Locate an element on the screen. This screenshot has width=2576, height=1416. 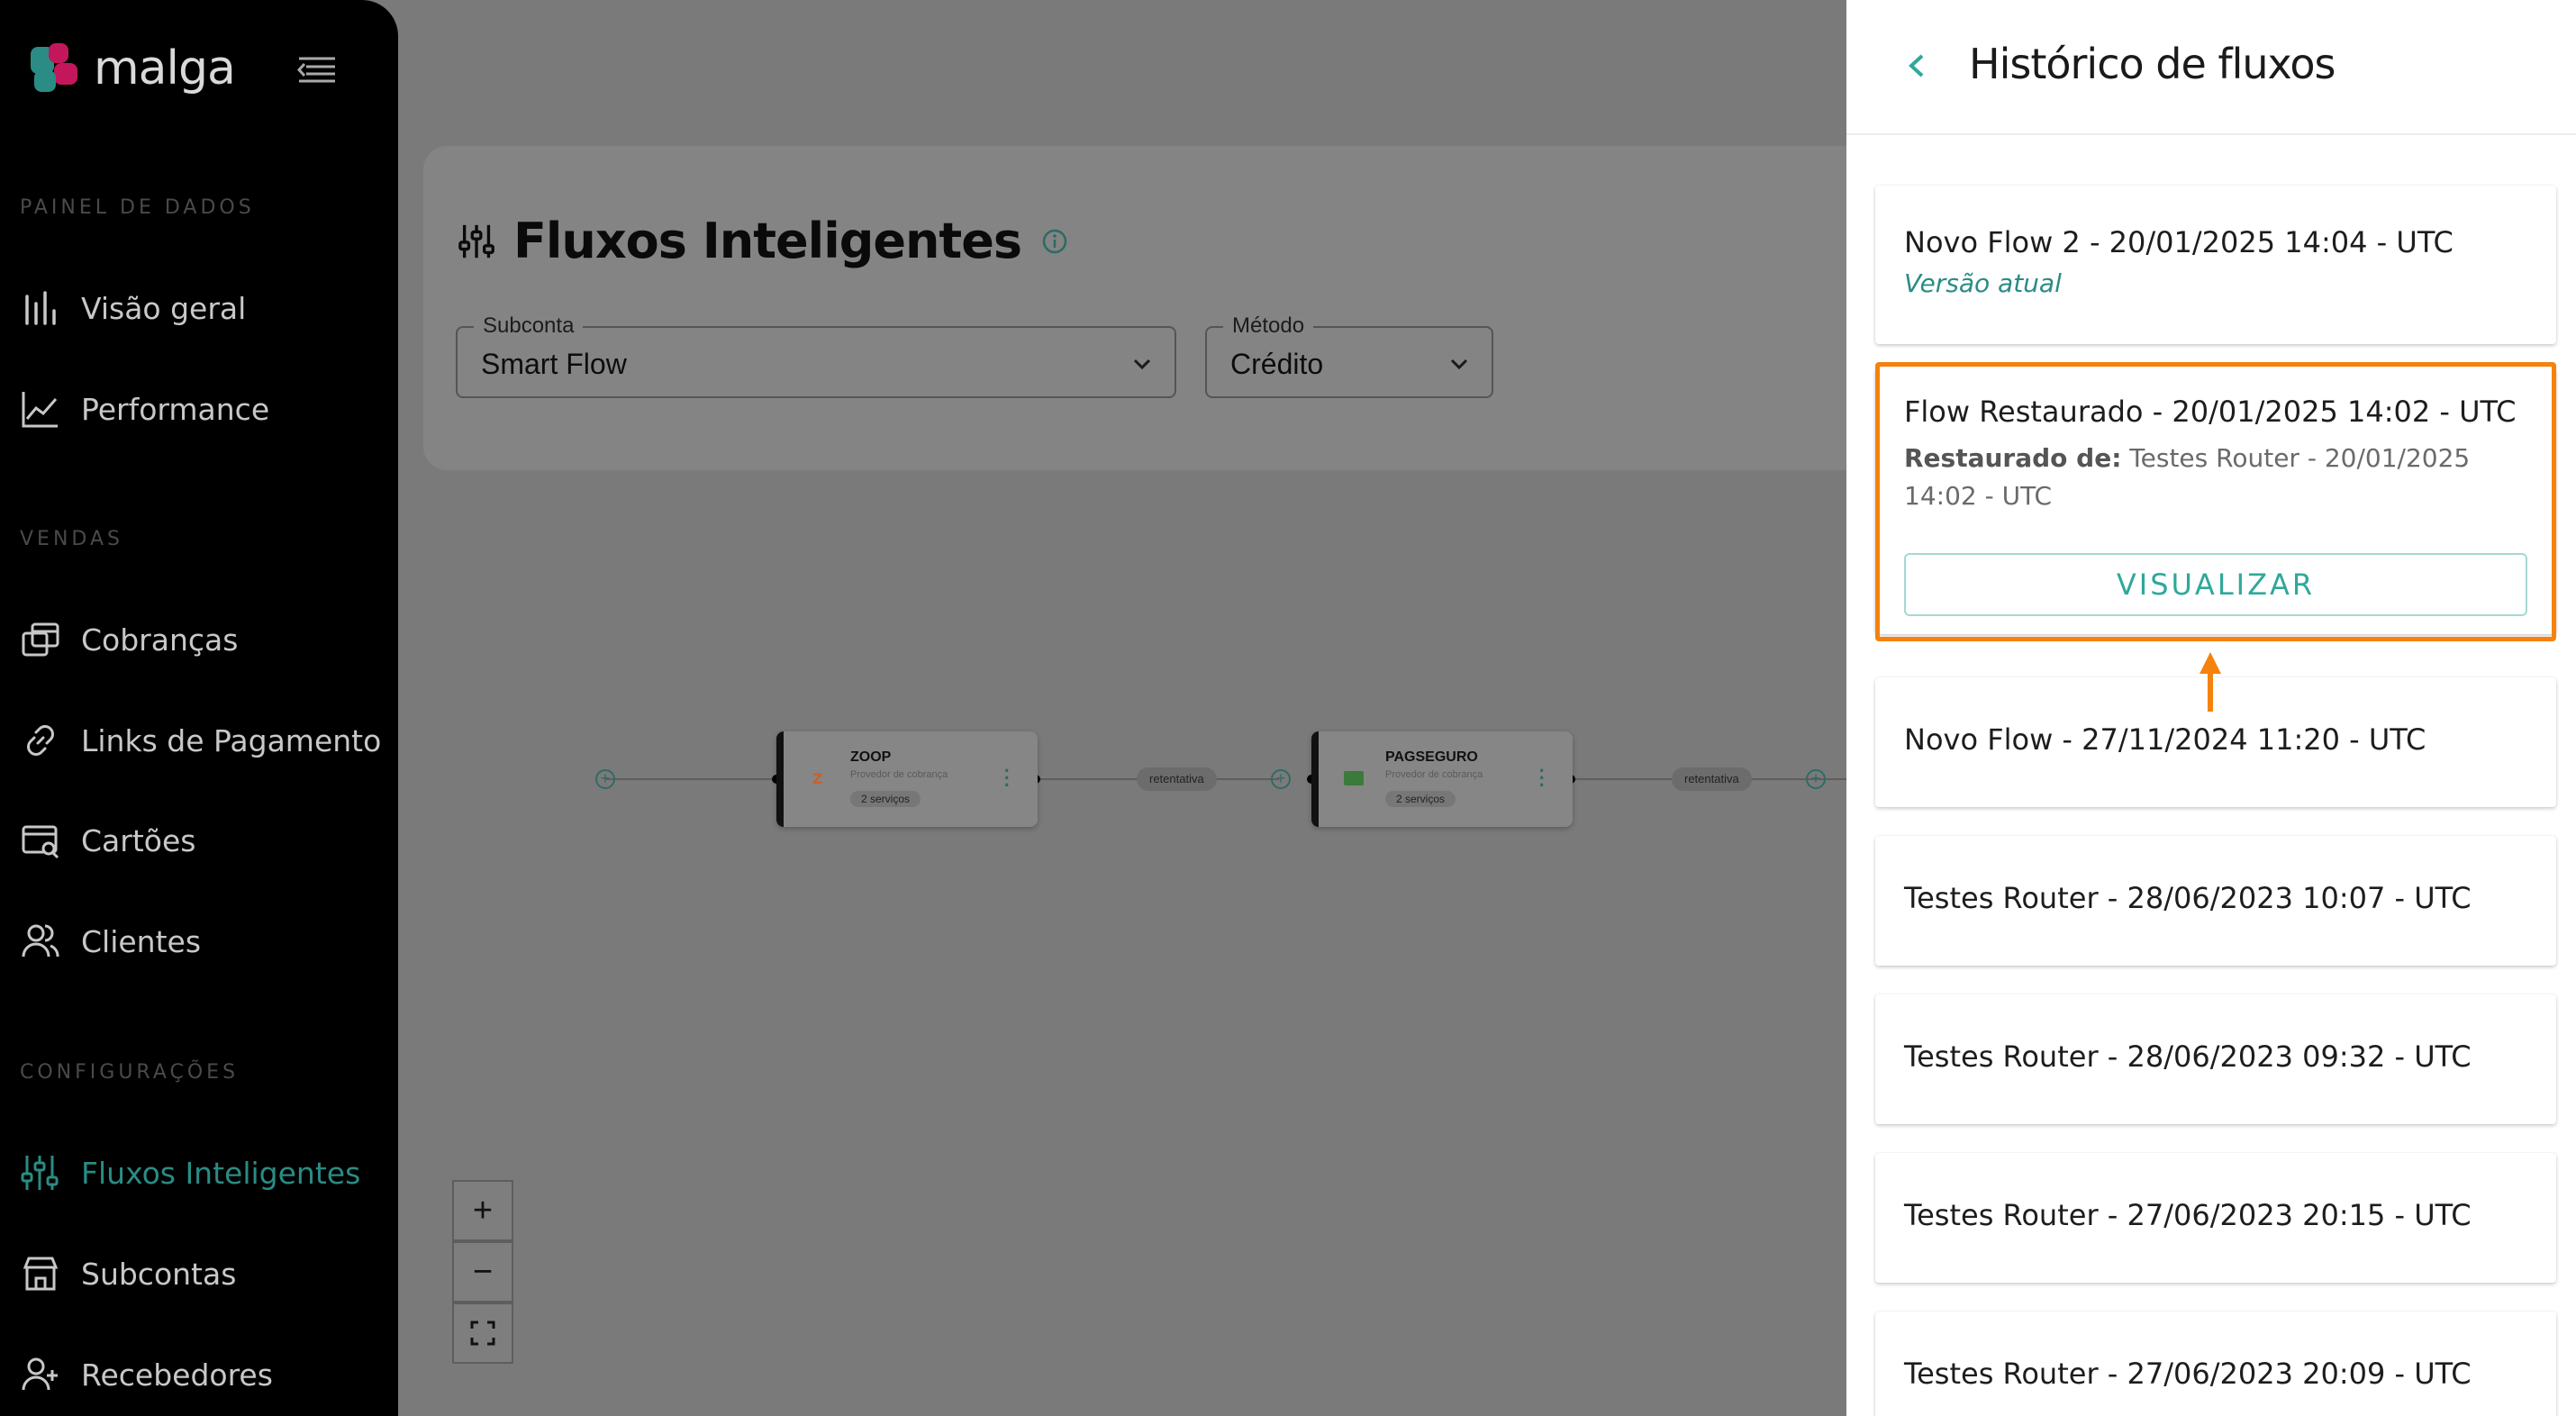
sidebar-item-label: Links de Pagamento is located at coordinates (231, 740).